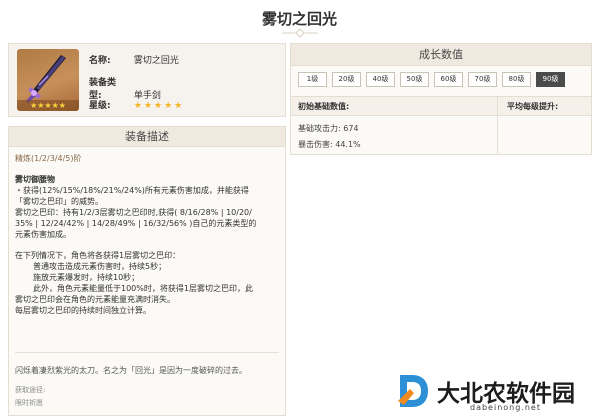  I want to click on stat-crit-dmg: 暴击伤害: 44.1%, so click(329, 144).